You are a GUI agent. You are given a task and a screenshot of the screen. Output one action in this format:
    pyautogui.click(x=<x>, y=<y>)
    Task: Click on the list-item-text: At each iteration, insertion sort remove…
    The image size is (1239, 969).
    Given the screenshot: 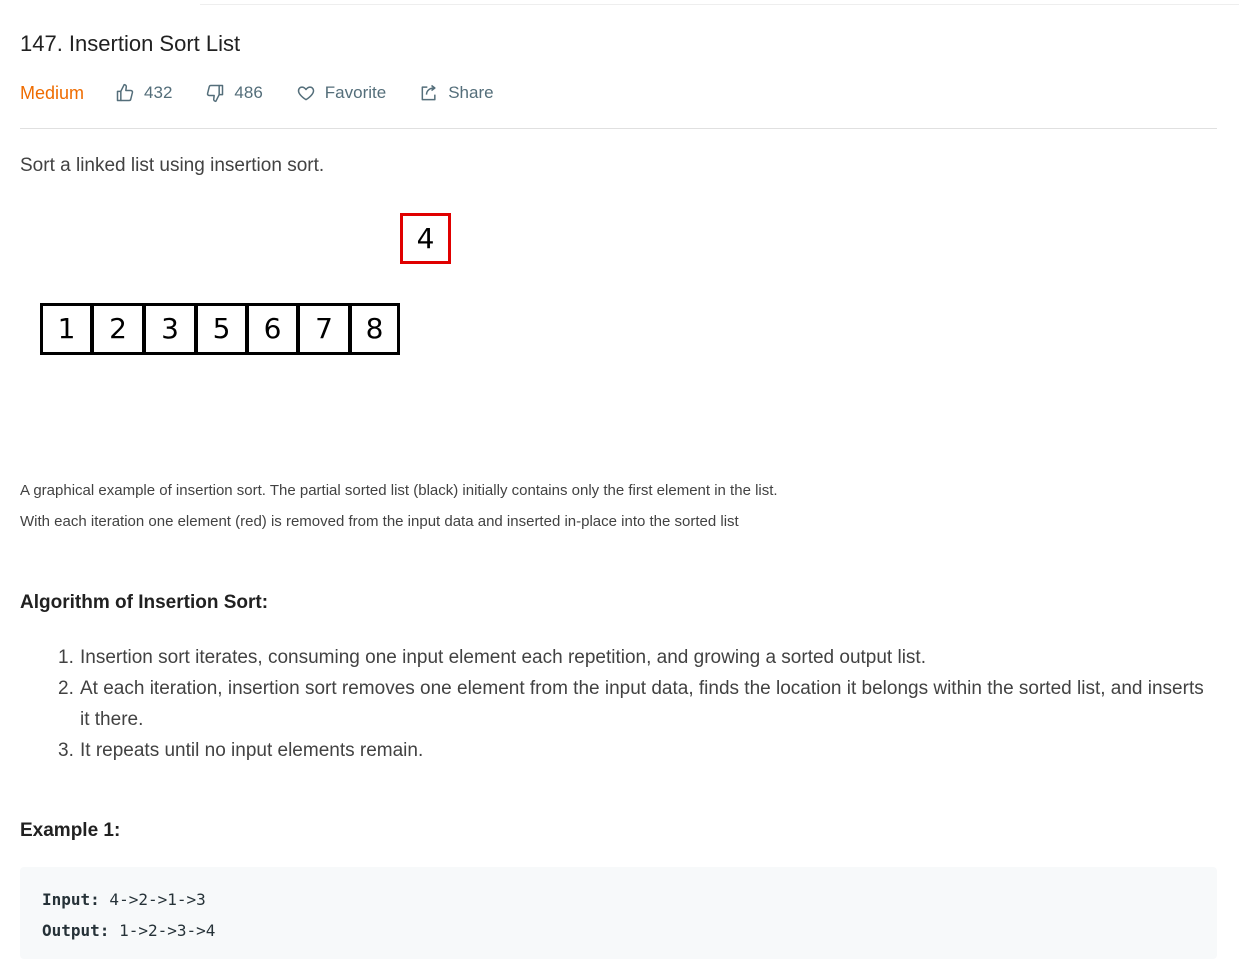 What is the action you would take?
    pyautogui.click(x=642, y=704)
    